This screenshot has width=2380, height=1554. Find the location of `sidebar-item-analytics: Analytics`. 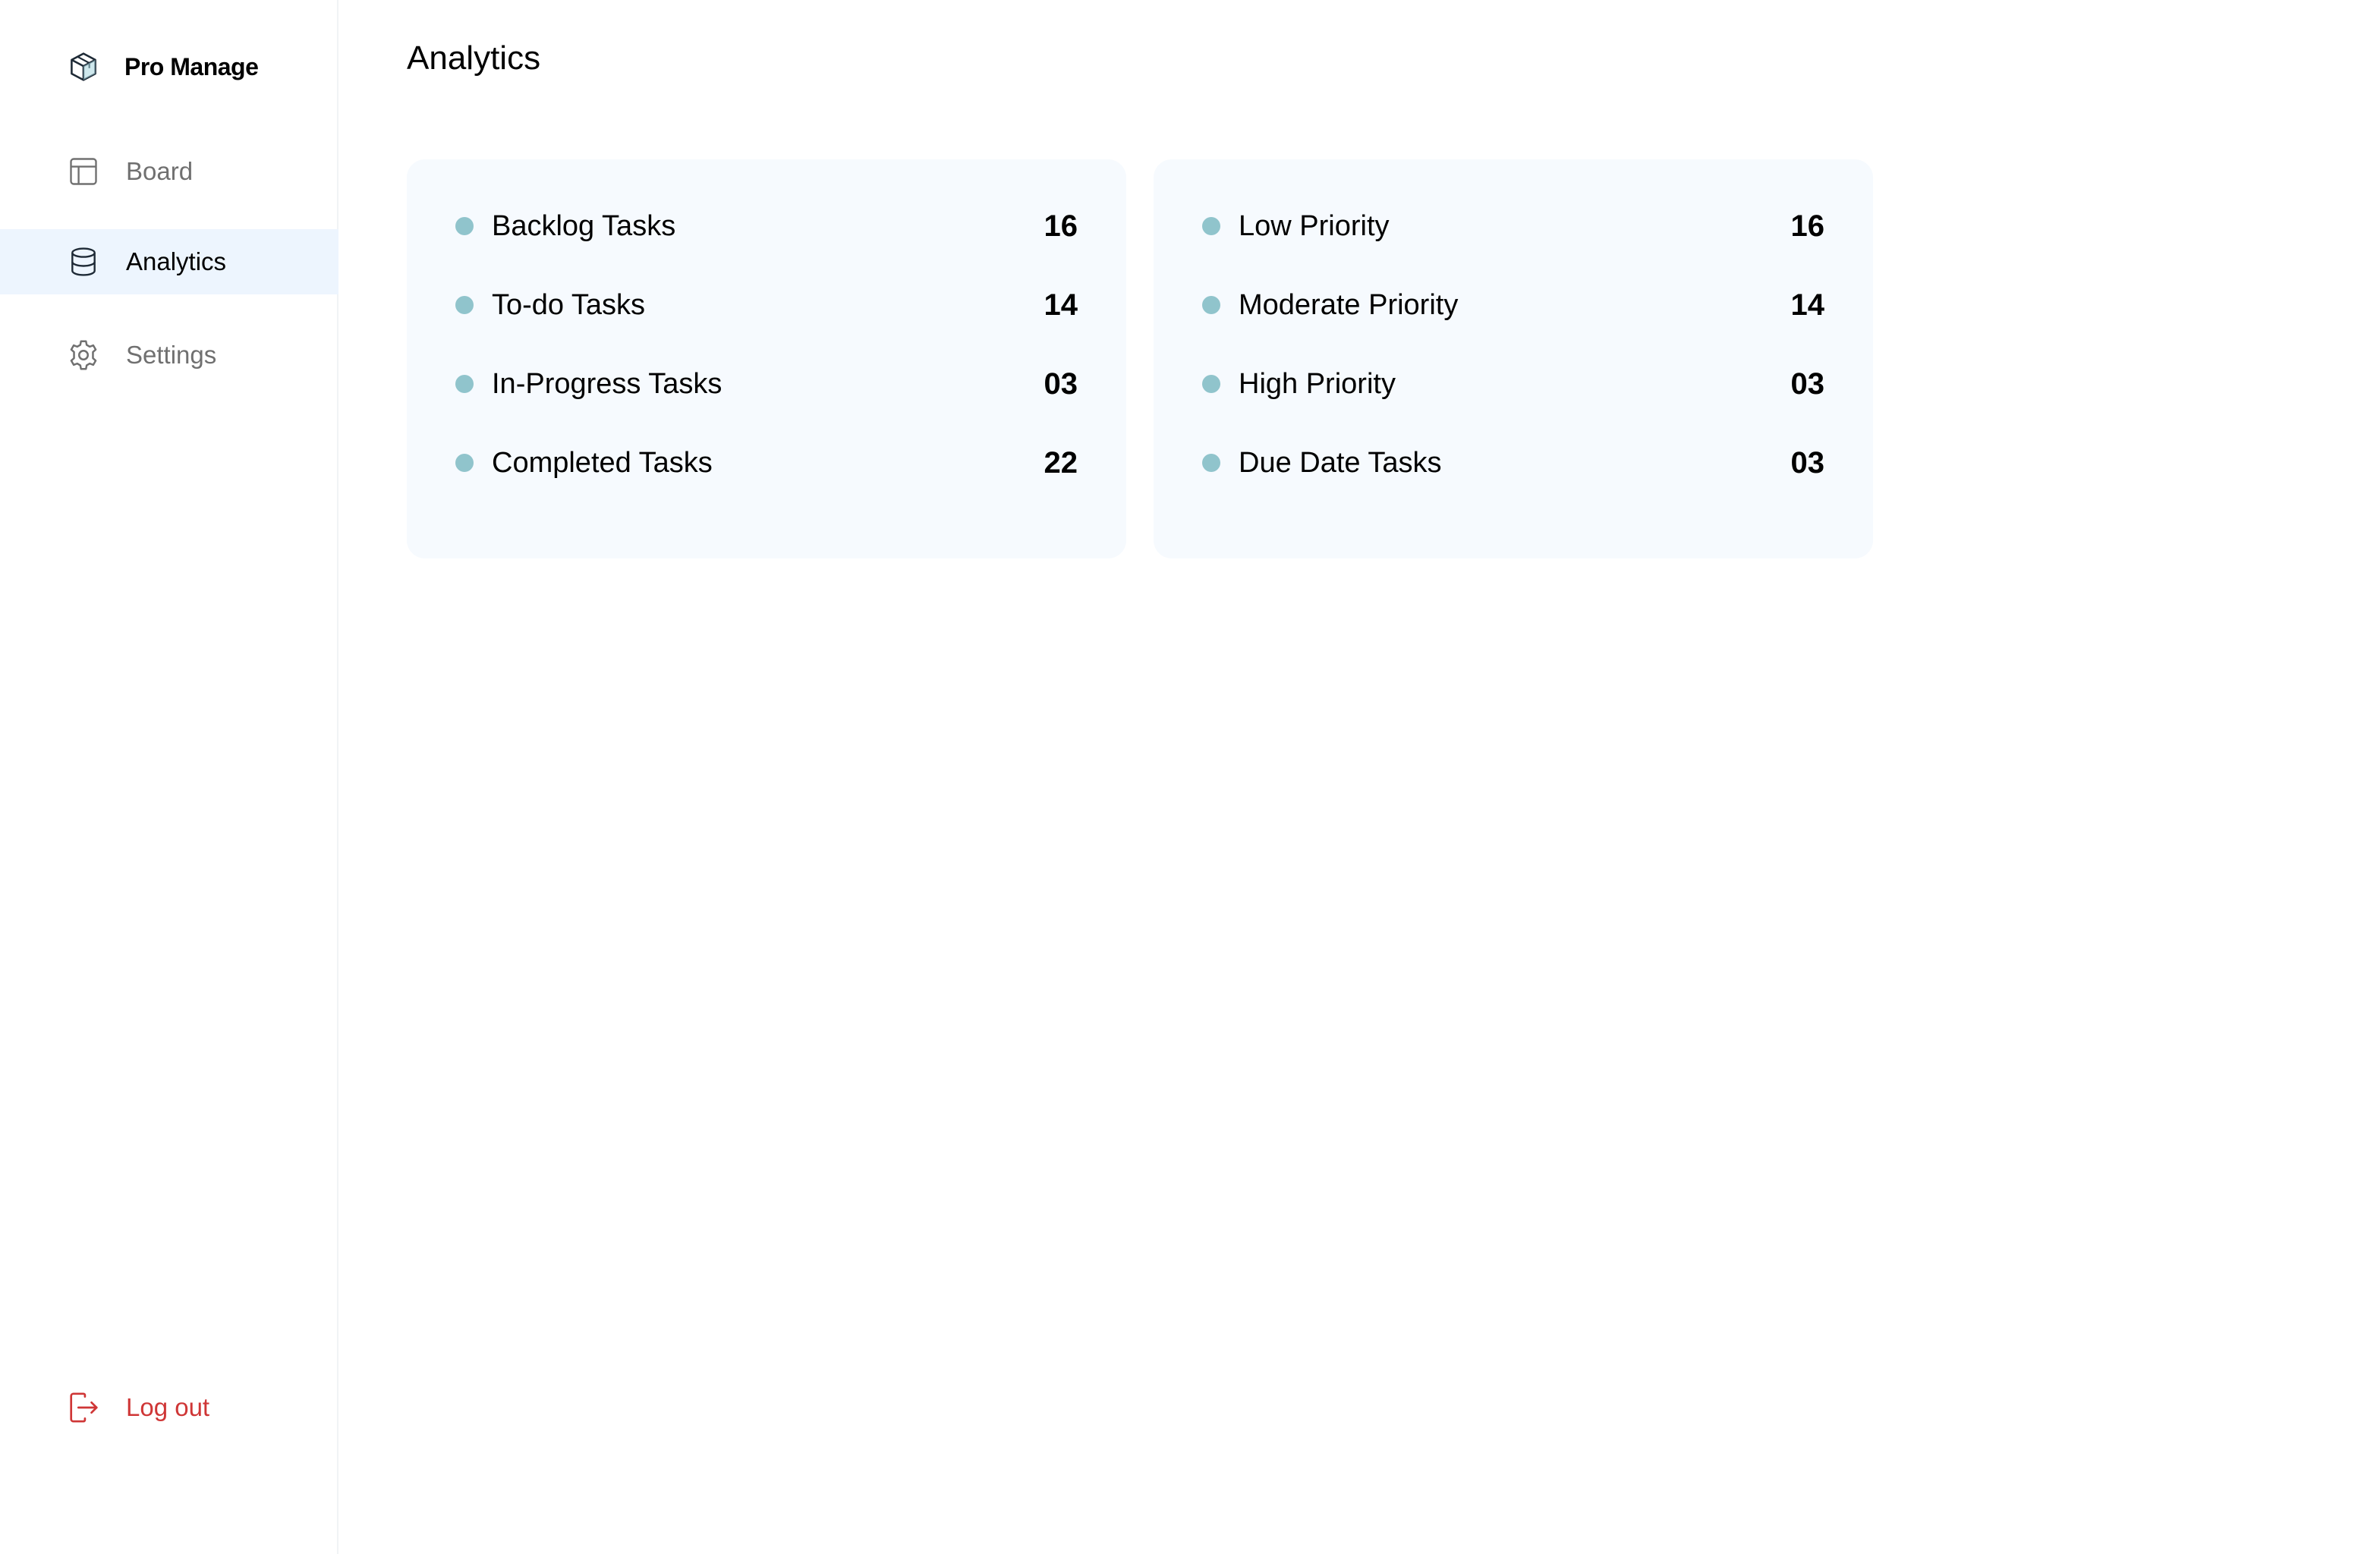

sidebar-item-analytics: Analytics is located at coordinates (169, 261).